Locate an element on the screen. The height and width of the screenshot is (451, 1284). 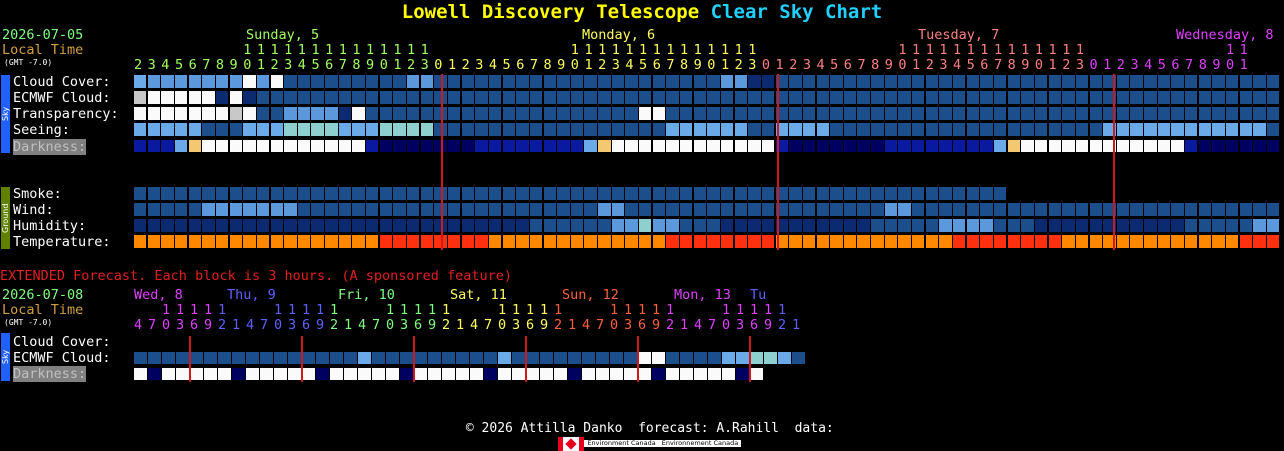
canada-flag-icon is located at coordinates (571, 443).